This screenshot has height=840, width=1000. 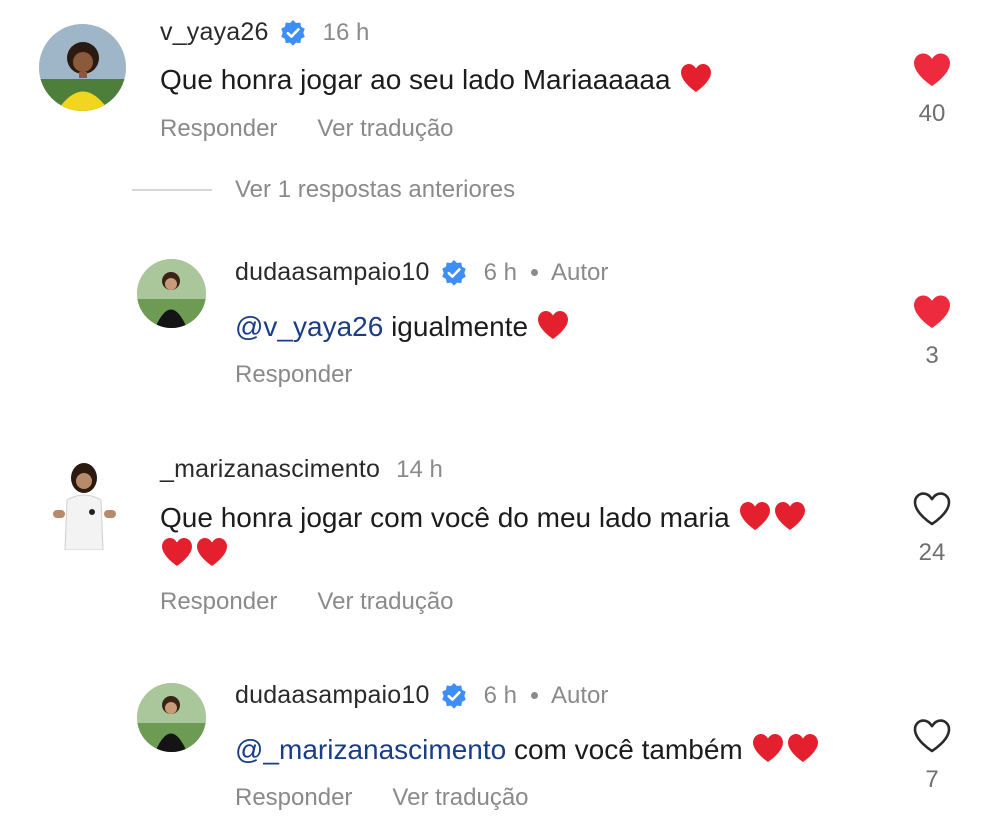 I want to click on username: v_yaya26, so click(x=214, y=32).